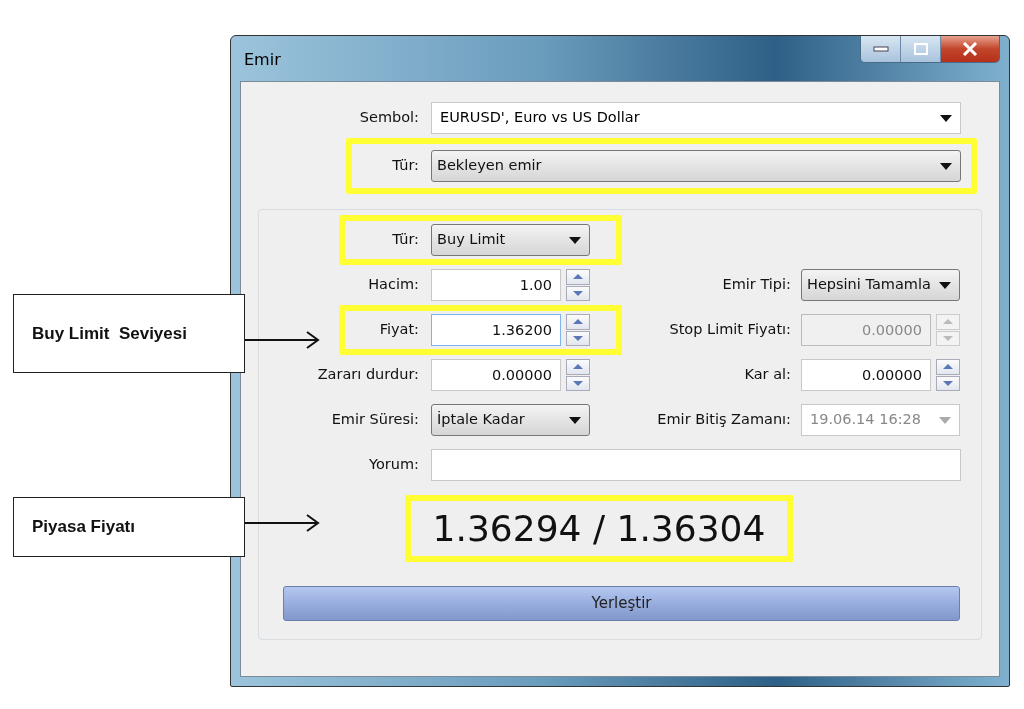  Describe the element at coordinates (496, 330) in the screenshot. I see `number-field: 1.36200` at that location.